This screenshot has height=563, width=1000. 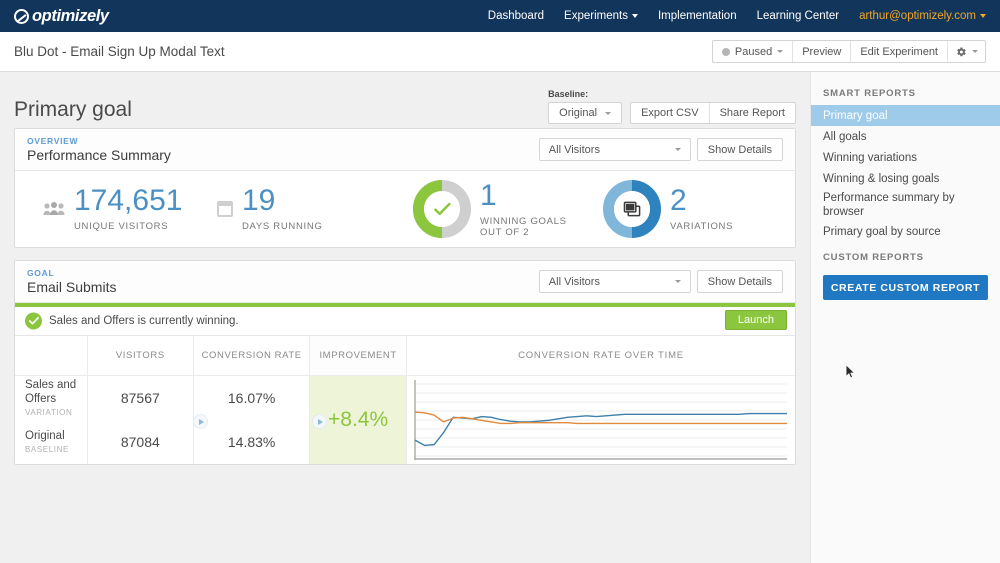 What do you see at coordinates (140, 442) in the screenshot?
I see `row-1-visitors: 87084` at bounding box center [140, 442].